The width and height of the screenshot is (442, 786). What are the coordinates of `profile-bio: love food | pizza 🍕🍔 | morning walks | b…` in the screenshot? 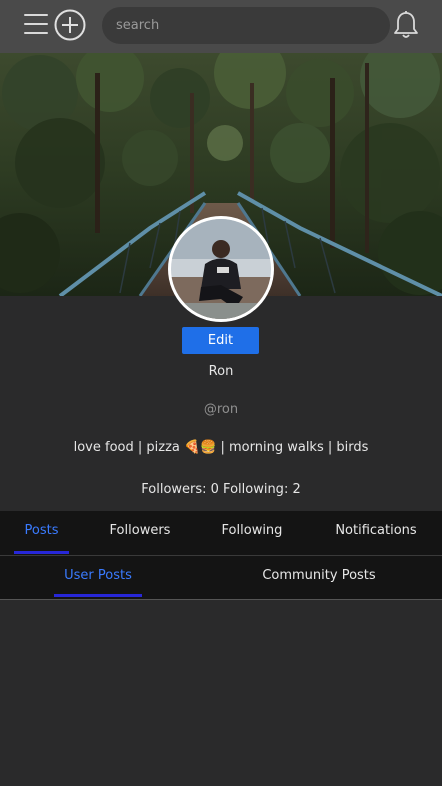 It's located at (221, 447).